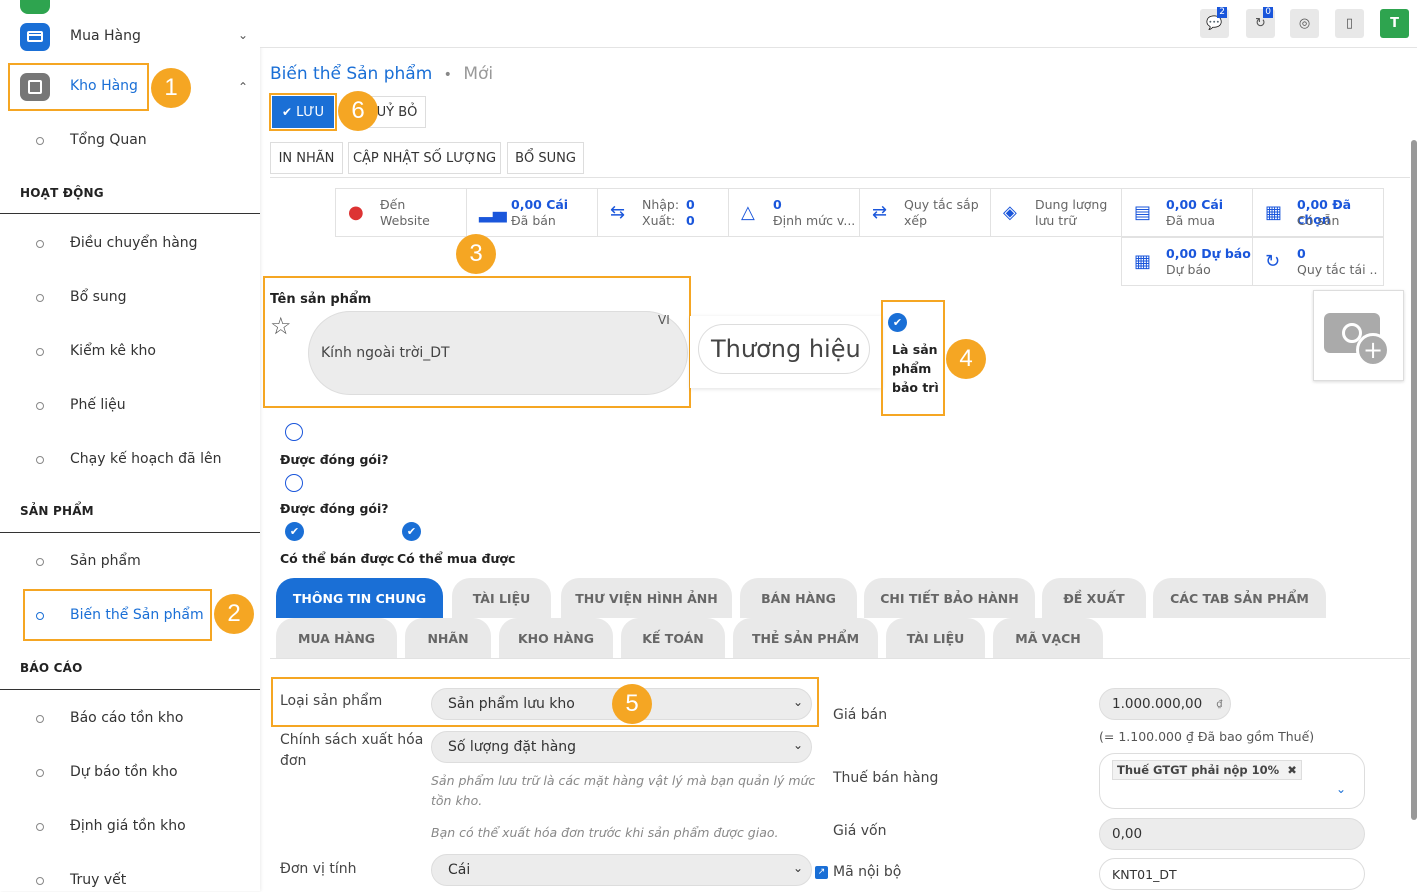  Describe the element at coordinates (1094, 598) in the screenshot. I see `tab-de-xuat: ĐỀ XUẤT` at that location.